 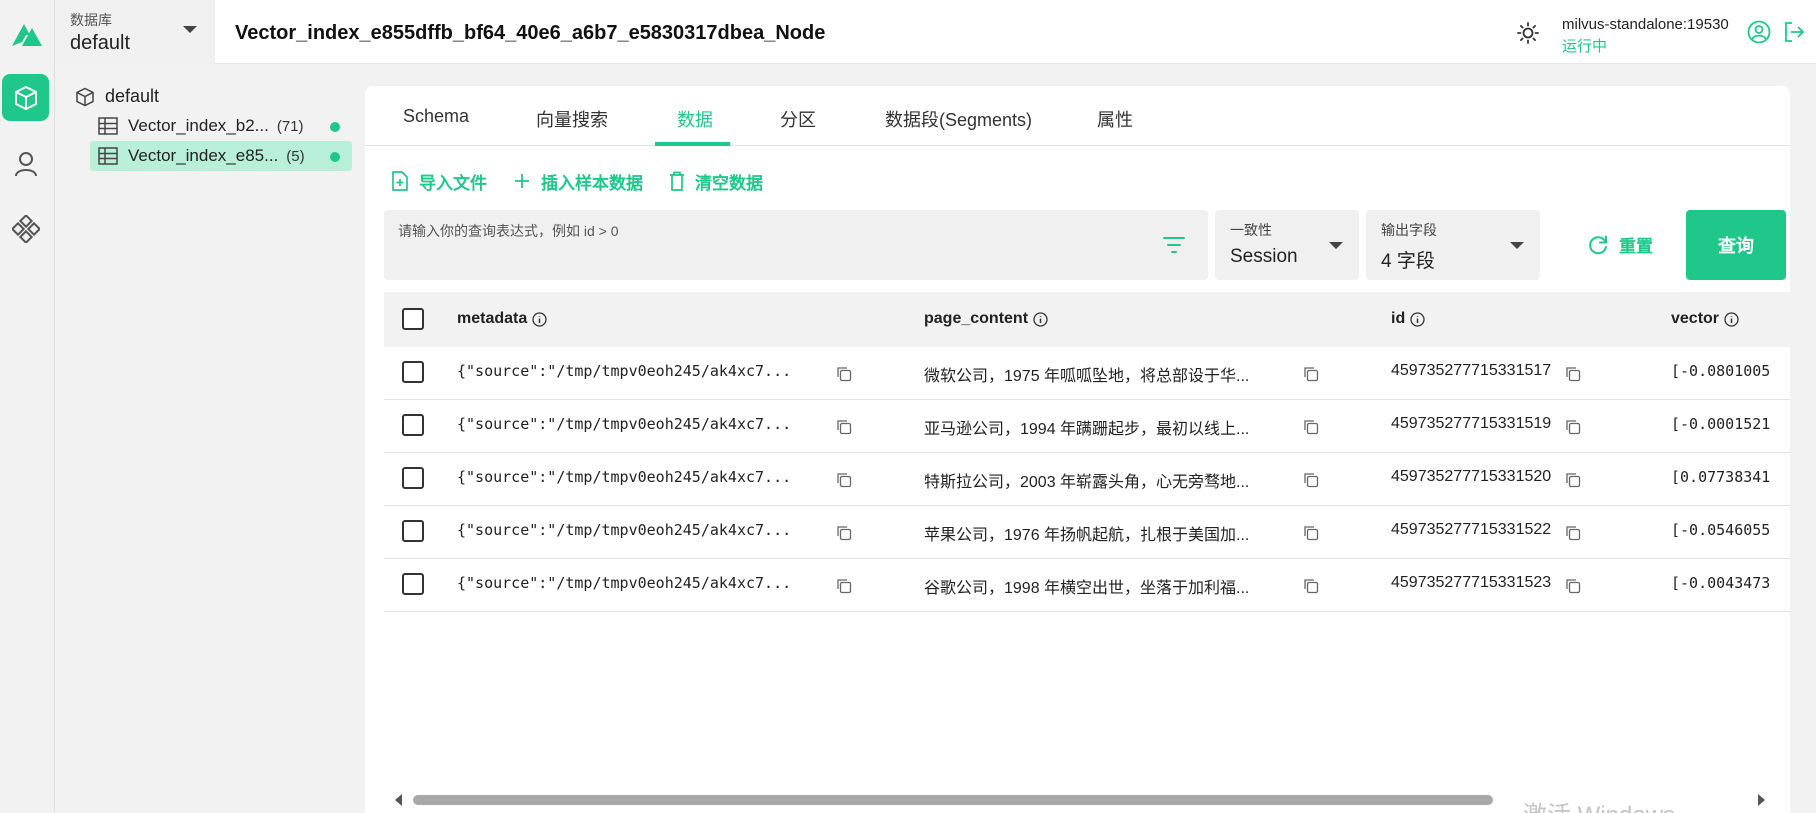 What do you see at coordinates (572, 119) in the screenshot?
I see `tab-vector-search: 向量搜索` at bounding box center [572, 119].